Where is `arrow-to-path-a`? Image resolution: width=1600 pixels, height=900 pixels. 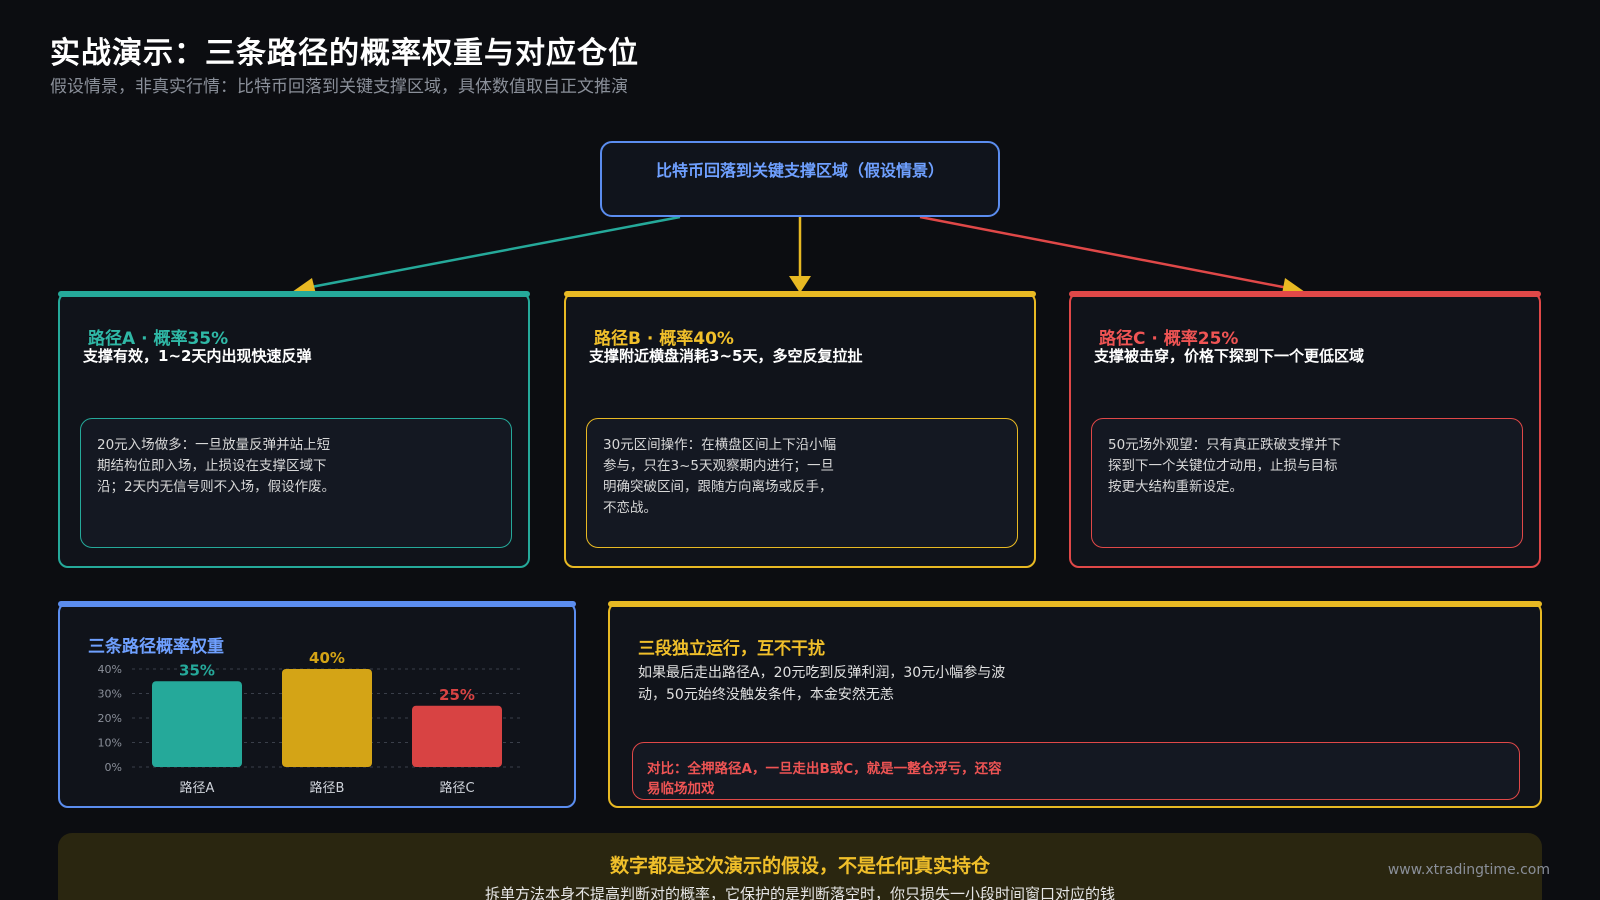
arrow-to-path-a is located at coordinates (493, 252).